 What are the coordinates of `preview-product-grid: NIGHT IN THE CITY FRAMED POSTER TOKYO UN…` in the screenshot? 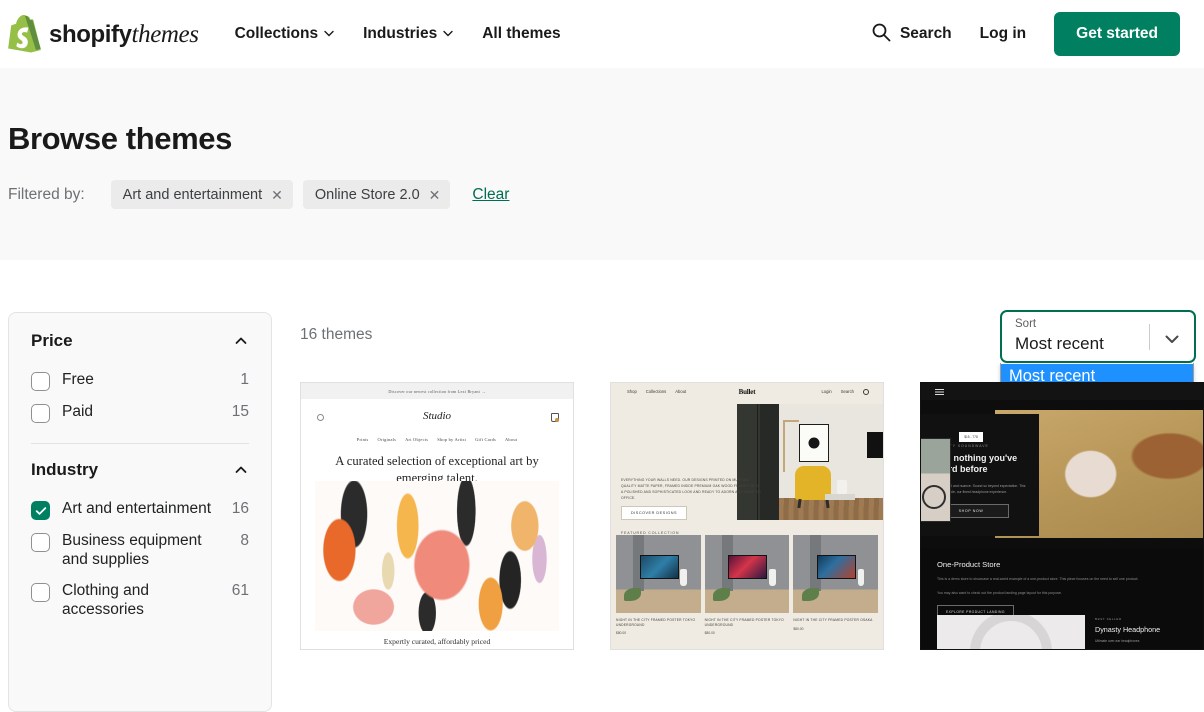 It's located at (747, 585).